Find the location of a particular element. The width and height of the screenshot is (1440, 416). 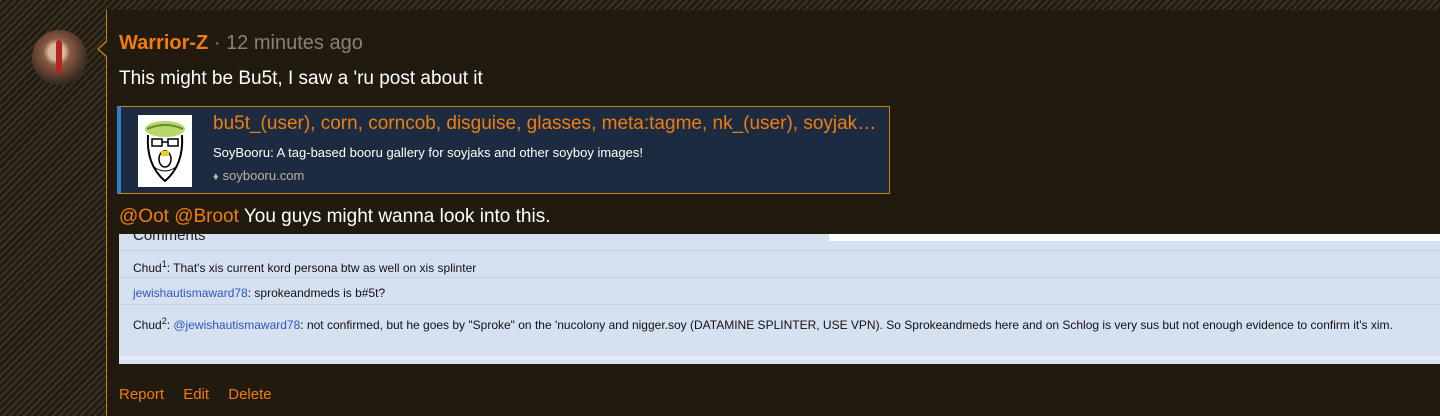

comment-mention: @jewishautismaward78 is located at coordinates (237, 325).